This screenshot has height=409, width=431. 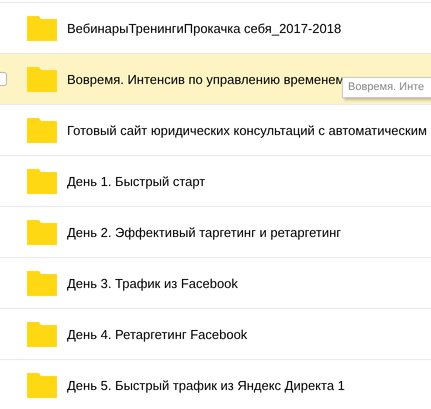 I want to click on folder-row: День 5. Быстрый трафик из Яндекс Директа 1, so click(x=215, y=384).